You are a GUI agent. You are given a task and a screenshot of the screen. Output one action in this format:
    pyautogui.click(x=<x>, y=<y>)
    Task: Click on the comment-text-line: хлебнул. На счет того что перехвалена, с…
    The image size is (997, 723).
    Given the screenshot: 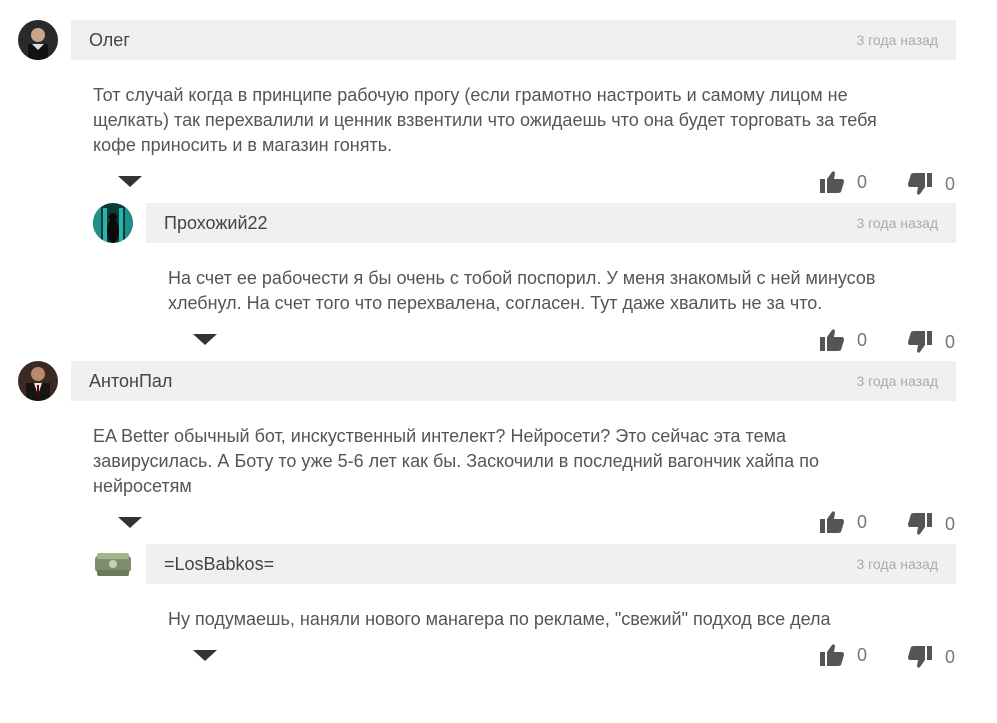 What is the action you would take?
    pyautogui.click(x=495, y=303)
    